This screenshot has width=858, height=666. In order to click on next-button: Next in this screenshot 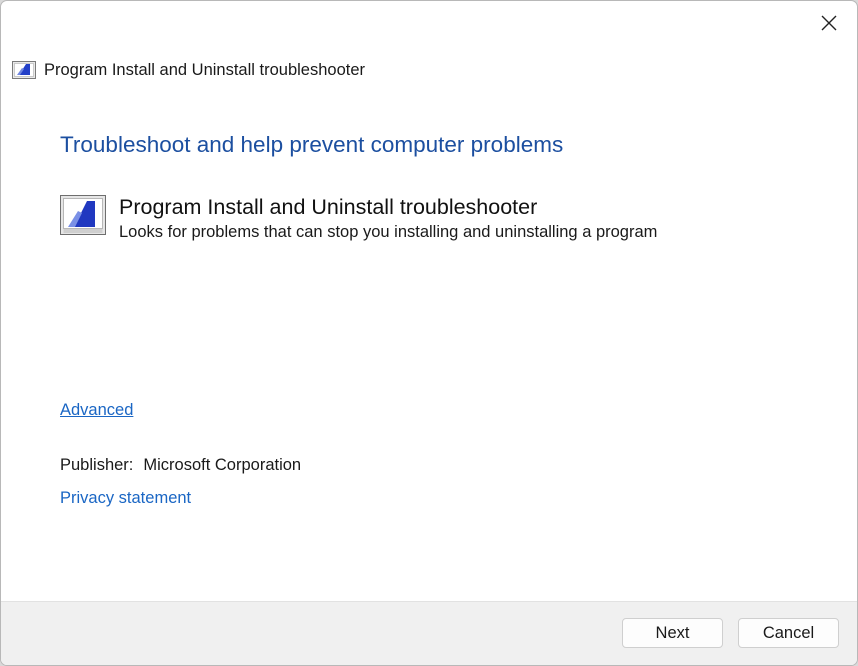, I will do `click(672, 633)`.